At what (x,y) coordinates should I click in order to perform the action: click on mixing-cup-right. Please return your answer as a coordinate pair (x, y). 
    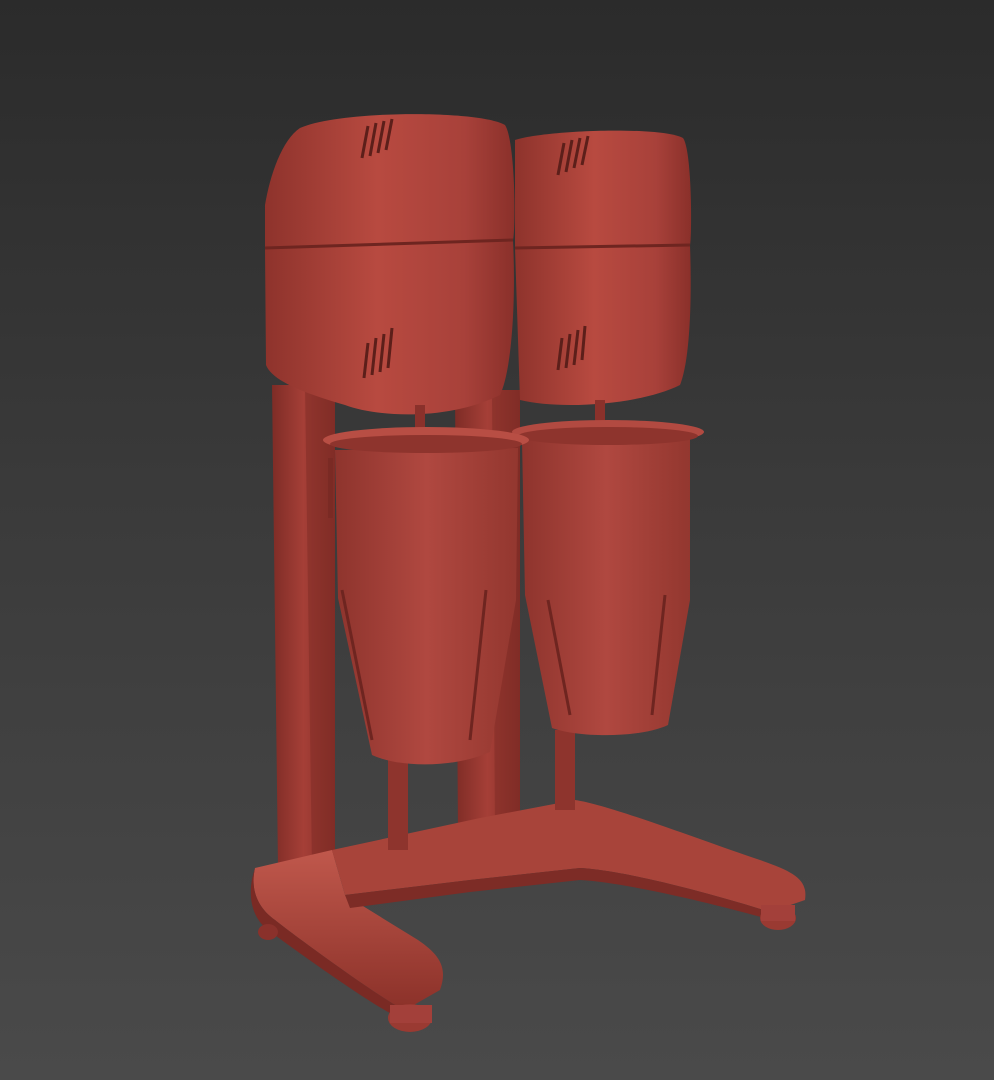
    Looking at the image, I should click on (608, 578).